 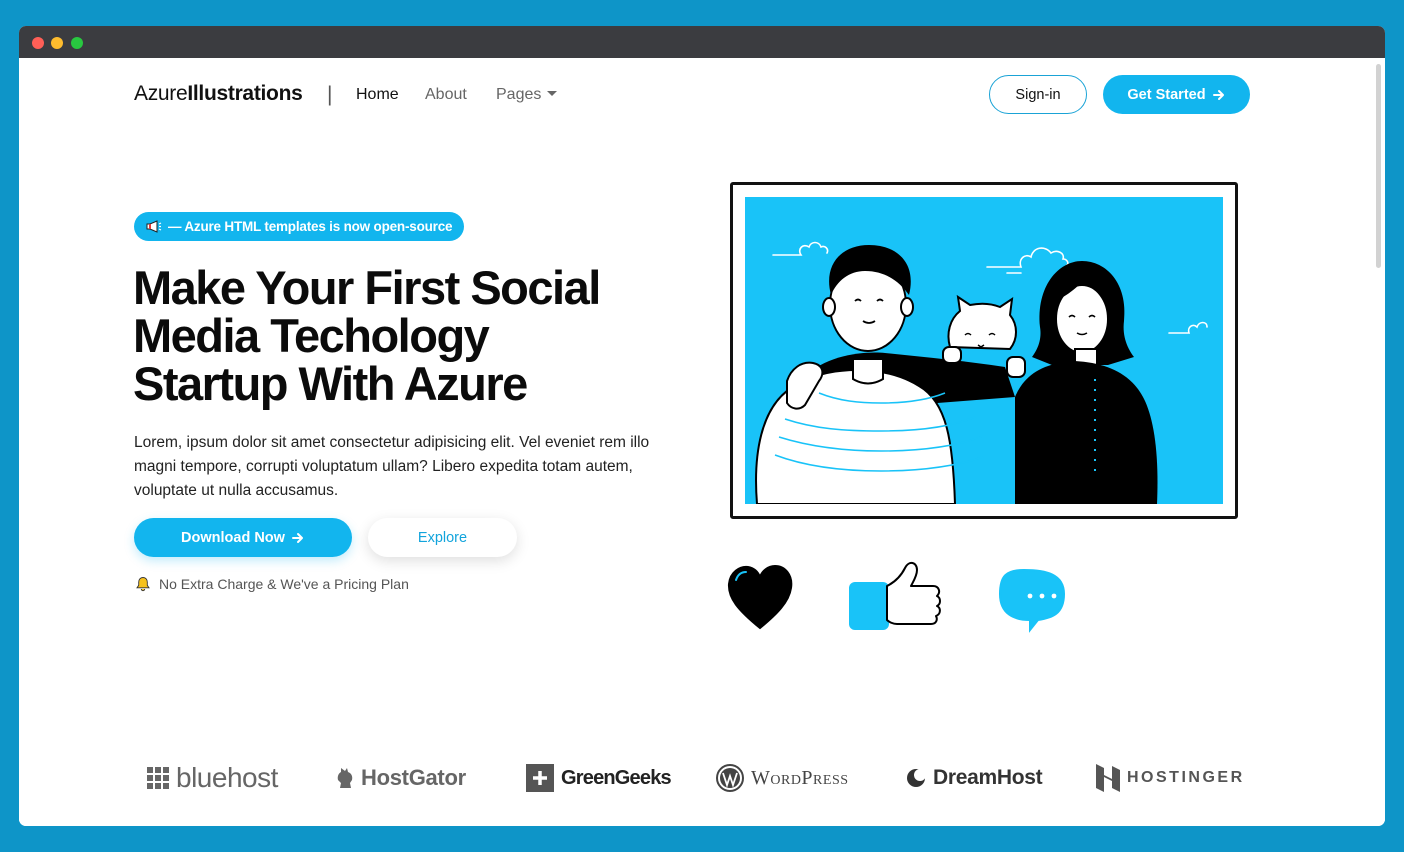 What do you see at coordinates (233, 537) in the screenshot?
I see `download-now-label: Download Now` at bounding box center [233, 537].